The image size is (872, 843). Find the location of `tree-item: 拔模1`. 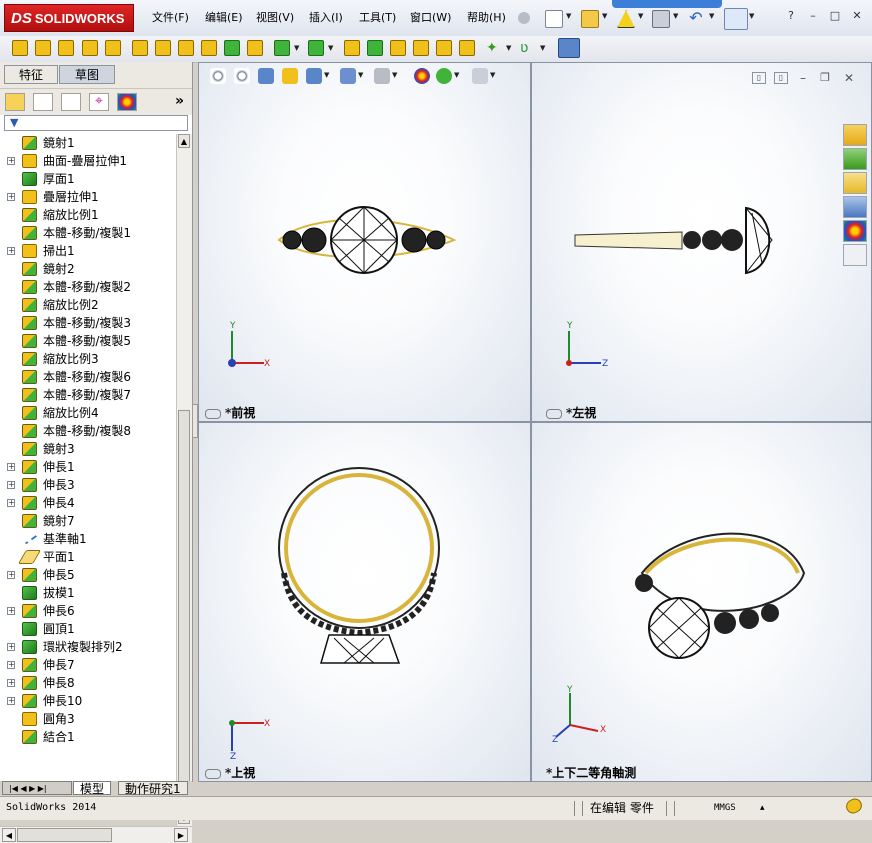

tree-item: 拔模1 is located at coordinates (88, 593).